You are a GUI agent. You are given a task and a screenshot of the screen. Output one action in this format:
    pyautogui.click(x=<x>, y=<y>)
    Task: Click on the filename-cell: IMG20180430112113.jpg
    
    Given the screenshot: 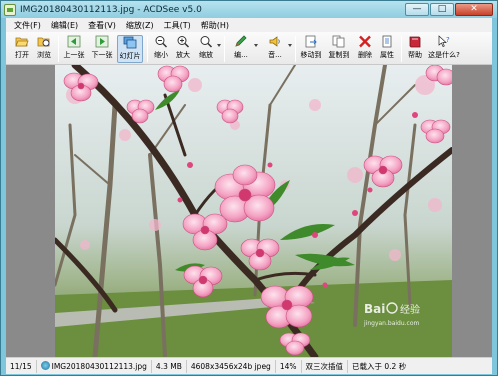 What is the action you would take?
    pyautogui.click(x=94, y=366)
    